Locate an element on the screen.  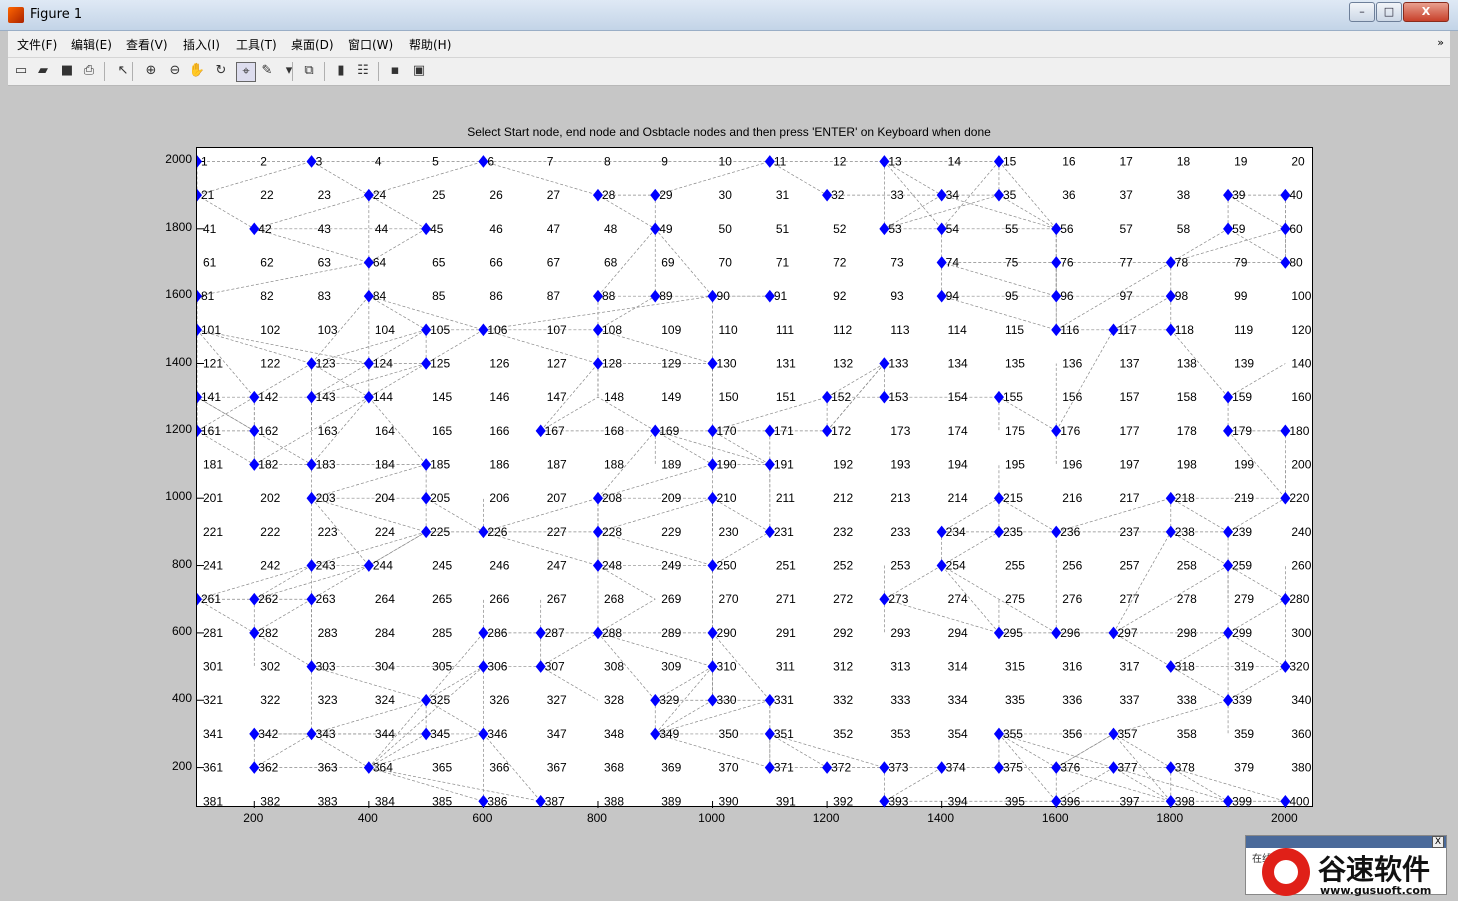
folder-open-icon: ▰ is located at coordinates (43, 71).